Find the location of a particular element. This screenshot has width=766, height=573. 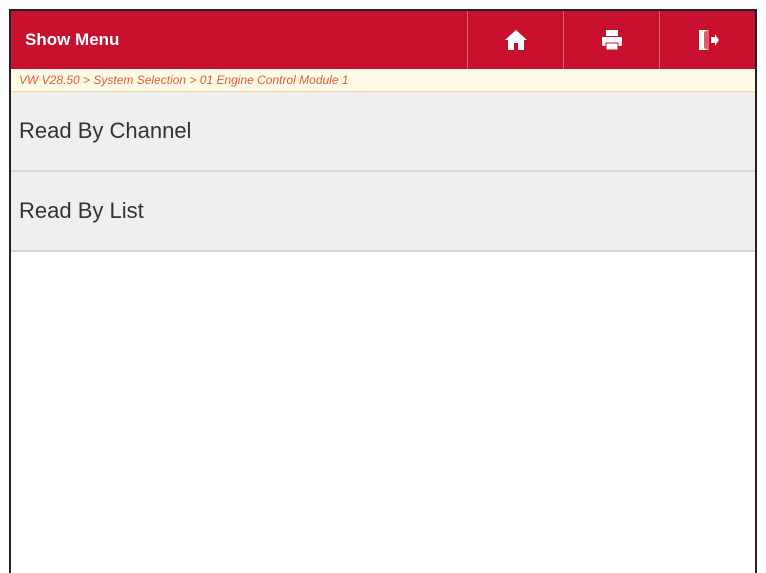

exit-icon is located at coordinates (708, 40).